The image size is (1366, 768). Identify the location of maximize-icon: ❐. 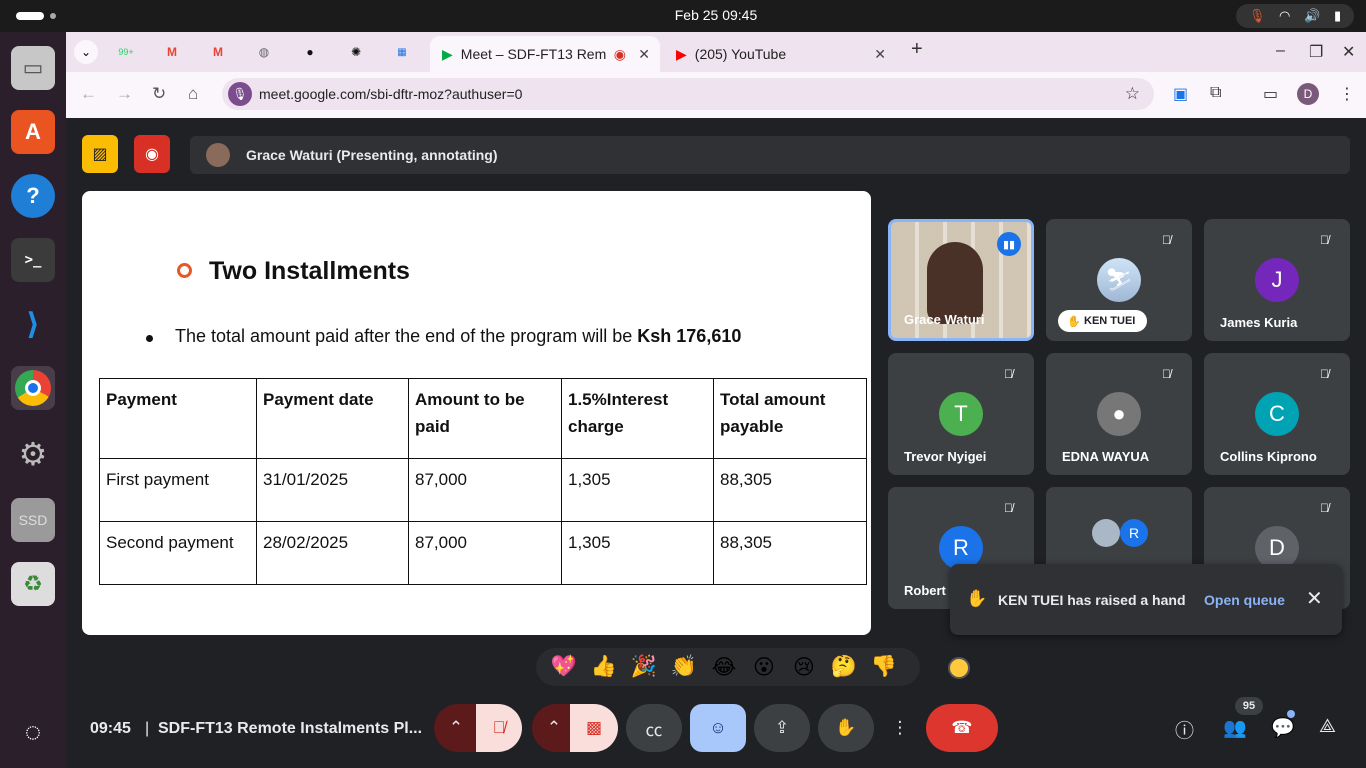
(1316, 52).